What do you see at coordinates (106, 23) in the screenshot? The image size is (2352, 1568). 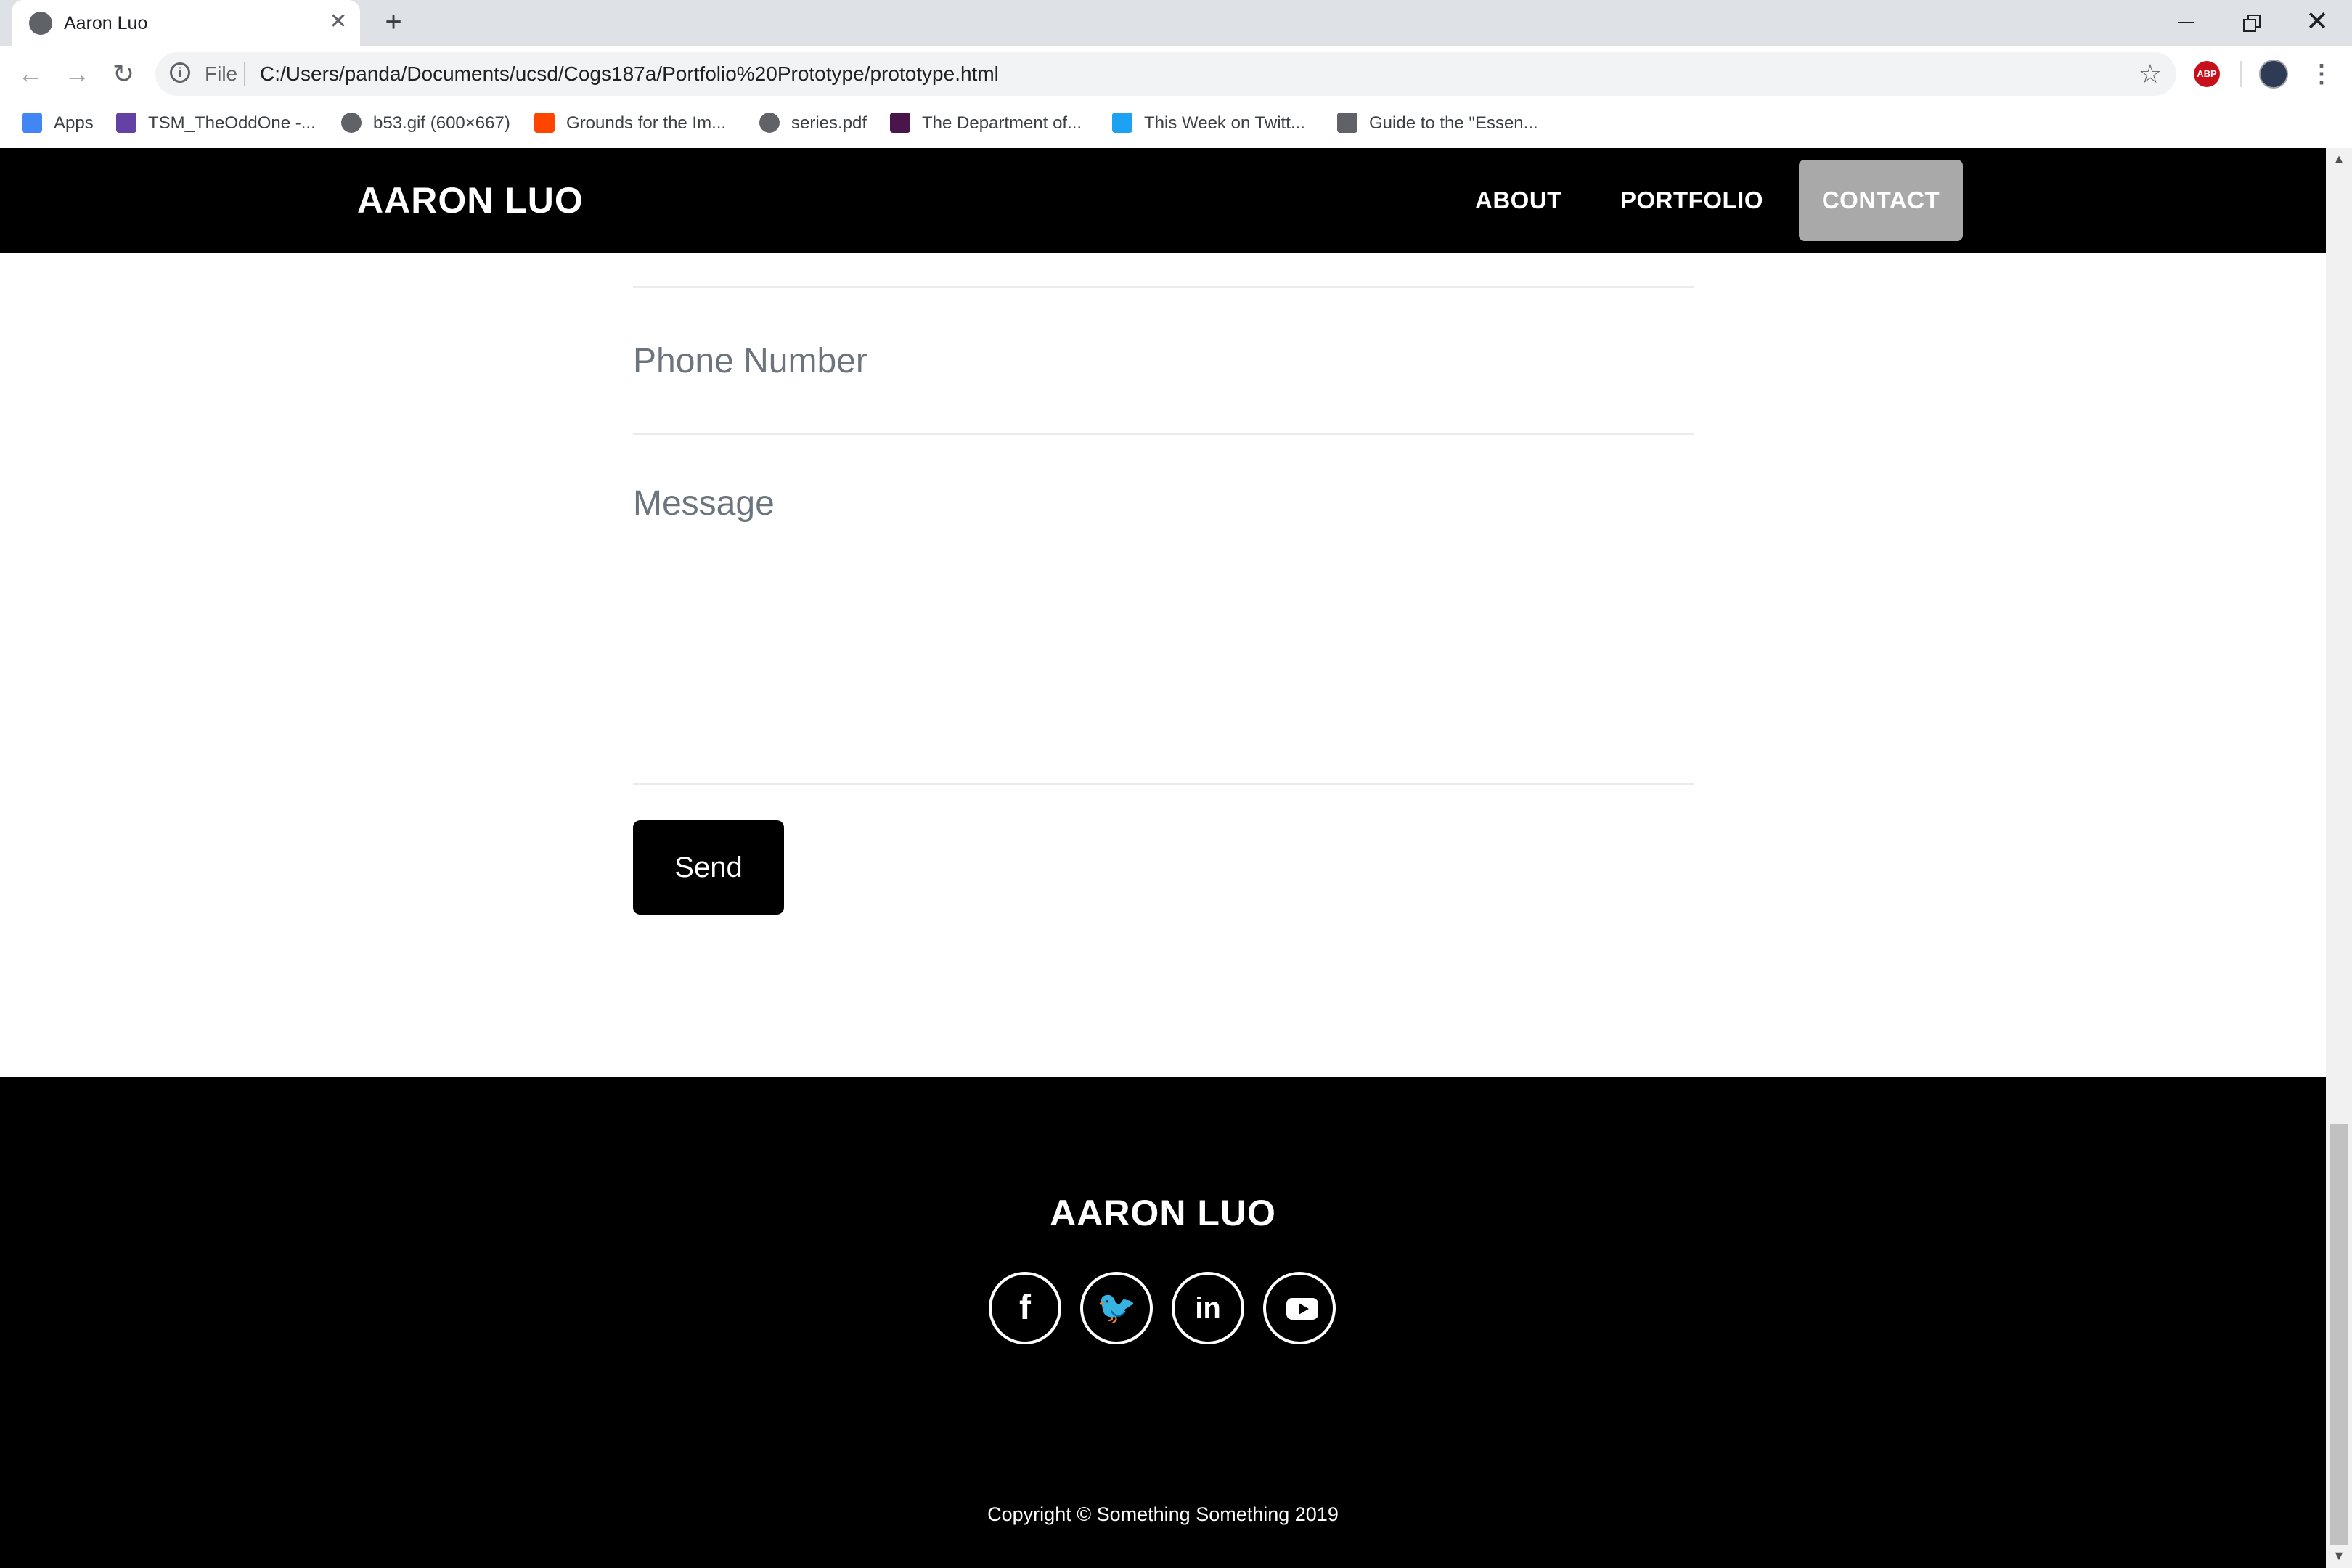 I see `tab-title: Aaron Luo` at bounding box center [106, 23].